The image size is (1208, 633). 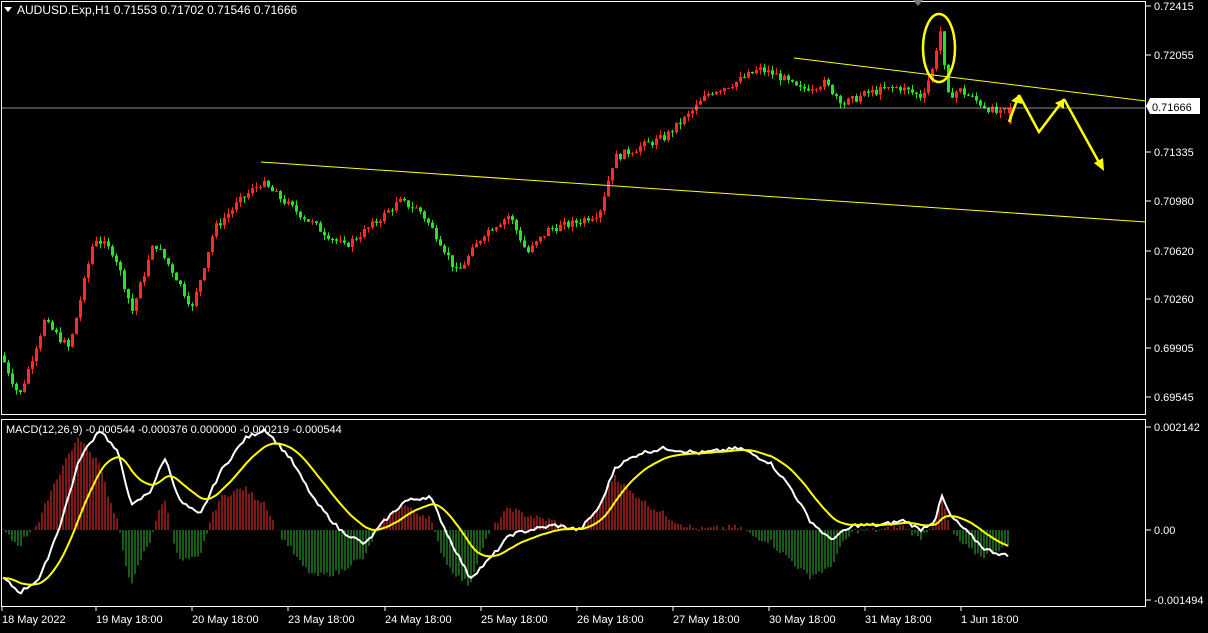 I want to click on x-axis-label: 1 Jun 18:00, so click(x=990, y=620).